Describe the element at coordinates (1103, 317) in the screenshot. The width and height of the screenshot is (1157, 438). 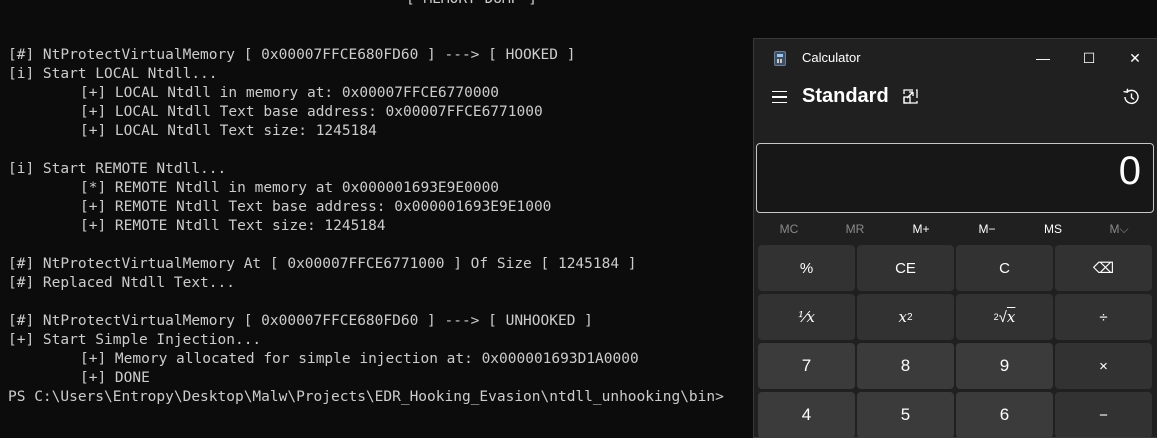
I see `divide-button: ÷` at that location.